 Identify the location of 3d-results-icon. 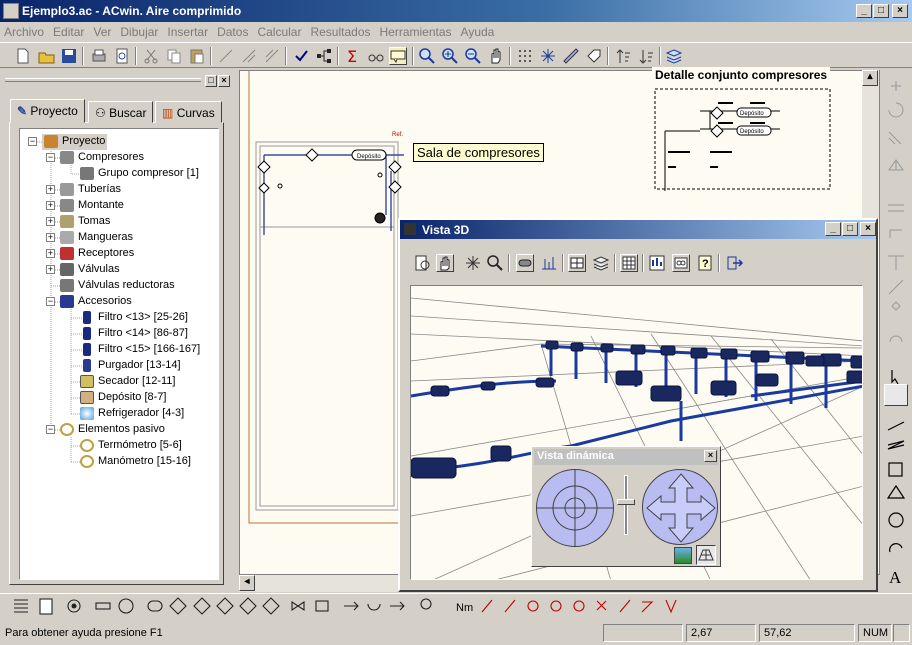
(657, 263).